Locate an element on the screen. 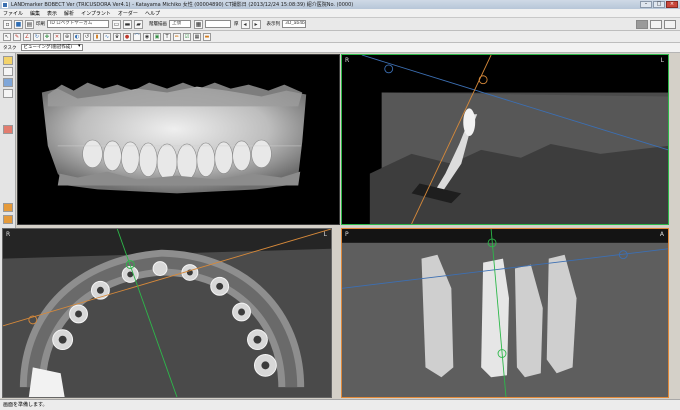 The width and height of the screenshot is (680, 410). menu-implant: インプラント is located at coordinates (96, 13).